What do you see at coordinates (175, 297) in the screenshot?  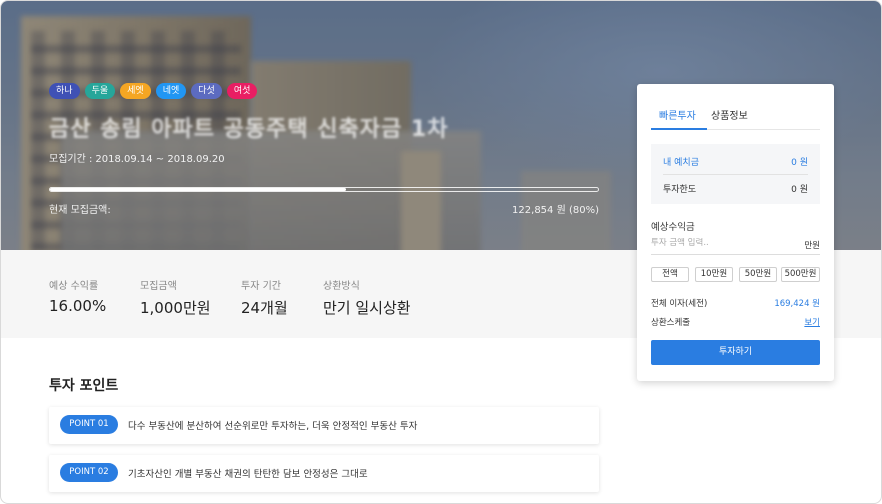 I see `stat-target-amount: 모집금액 1,000만원` at bounding box center [175, 297].